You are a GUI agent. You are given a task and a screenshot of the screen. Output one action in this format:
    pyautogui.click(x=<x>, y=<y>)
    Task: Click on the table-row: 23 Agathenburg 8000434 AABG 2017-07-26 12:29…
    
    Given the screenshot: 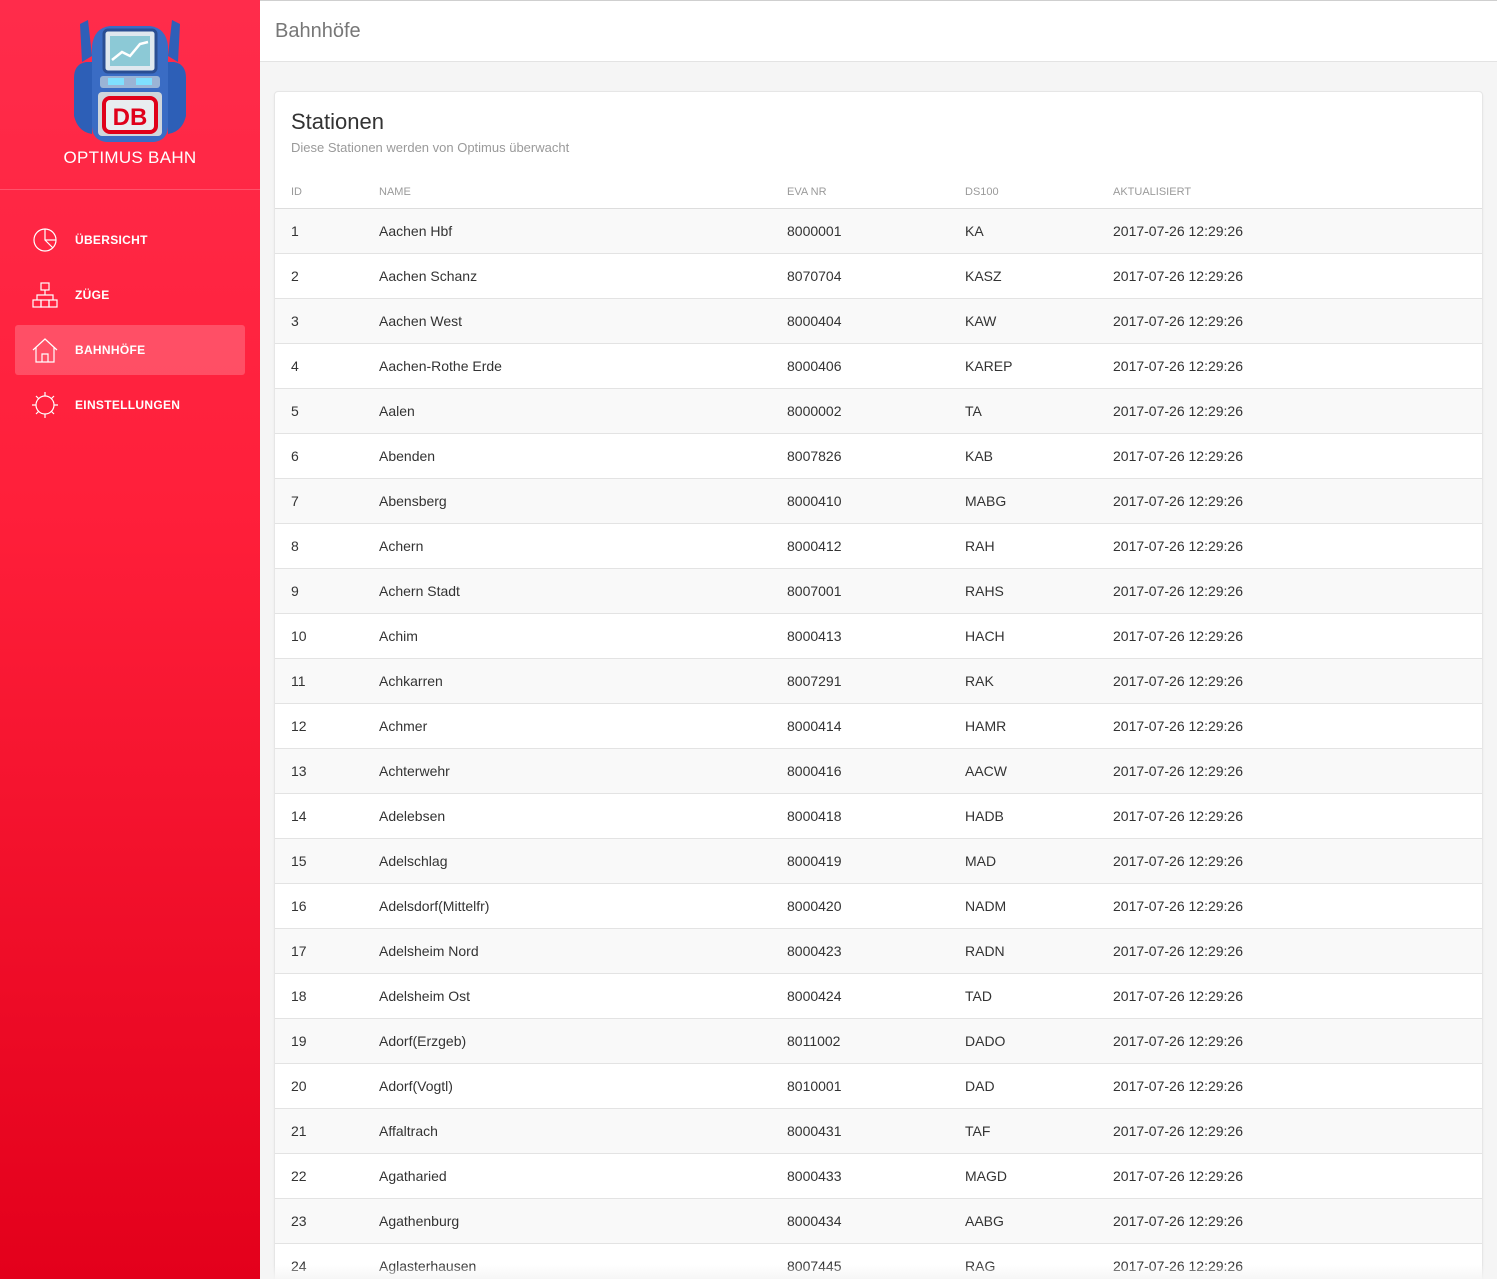 What is the action you would take?
    pyautogui.click(x=878, y=1221)
    